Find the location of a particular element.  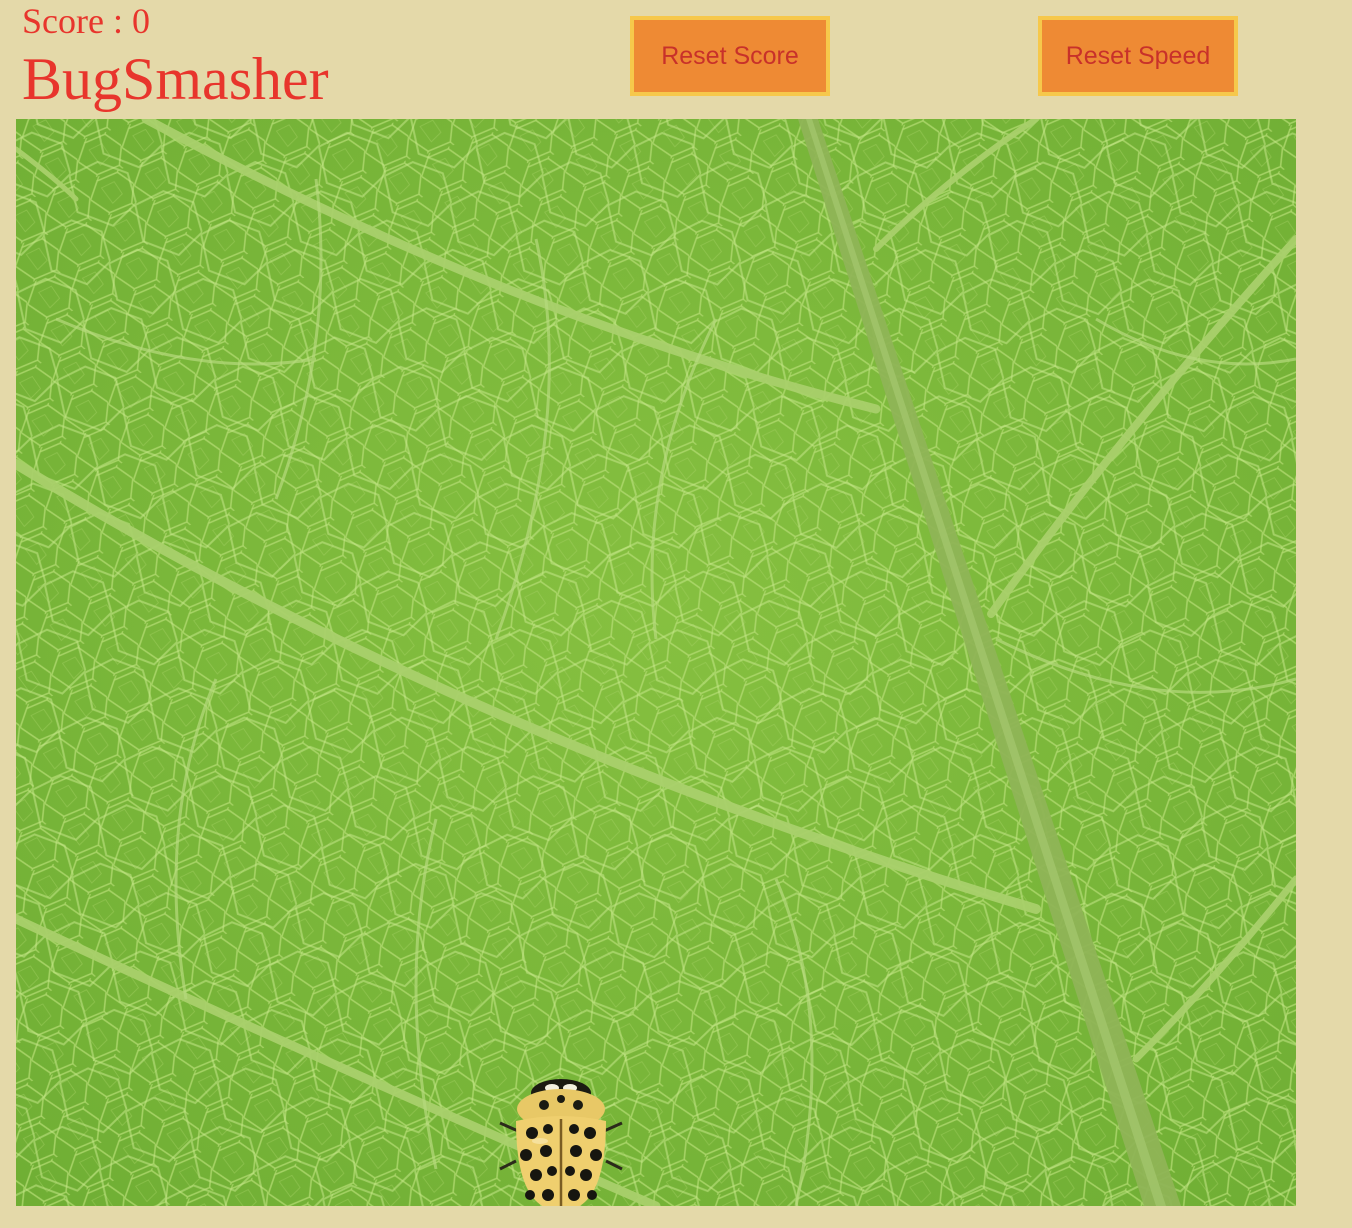

ladybug-icon is located at coordinates (561, 1138).